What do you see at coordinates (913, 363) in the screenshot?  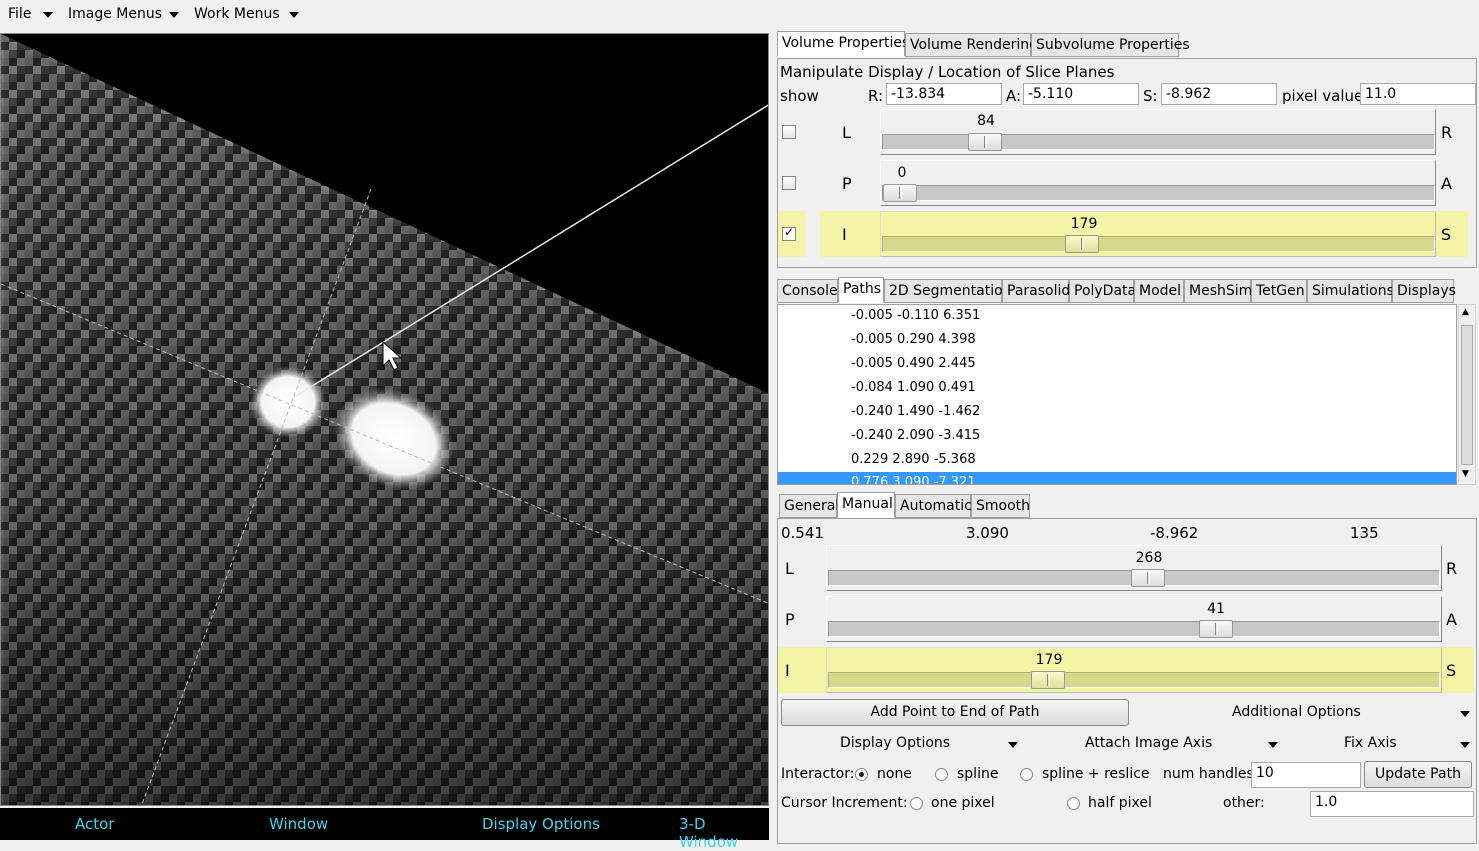 I see `list-item: -0.005 0.490 2.445` at bounding box center [913, 363].